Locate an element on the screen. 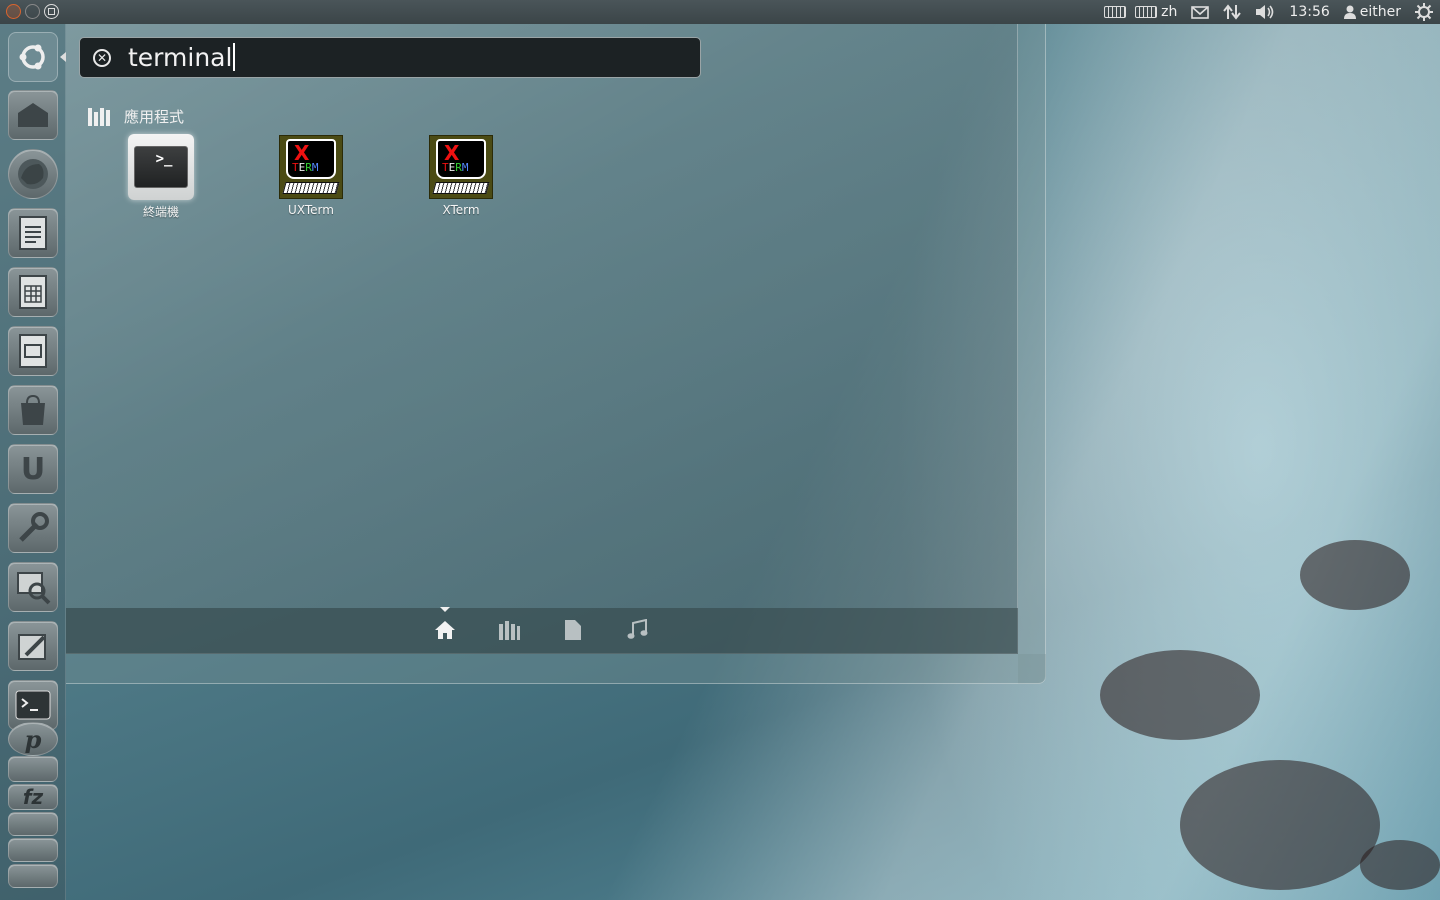 This screenshot has height=900, width=1440. lens-files is located at coordinates (573, 630).